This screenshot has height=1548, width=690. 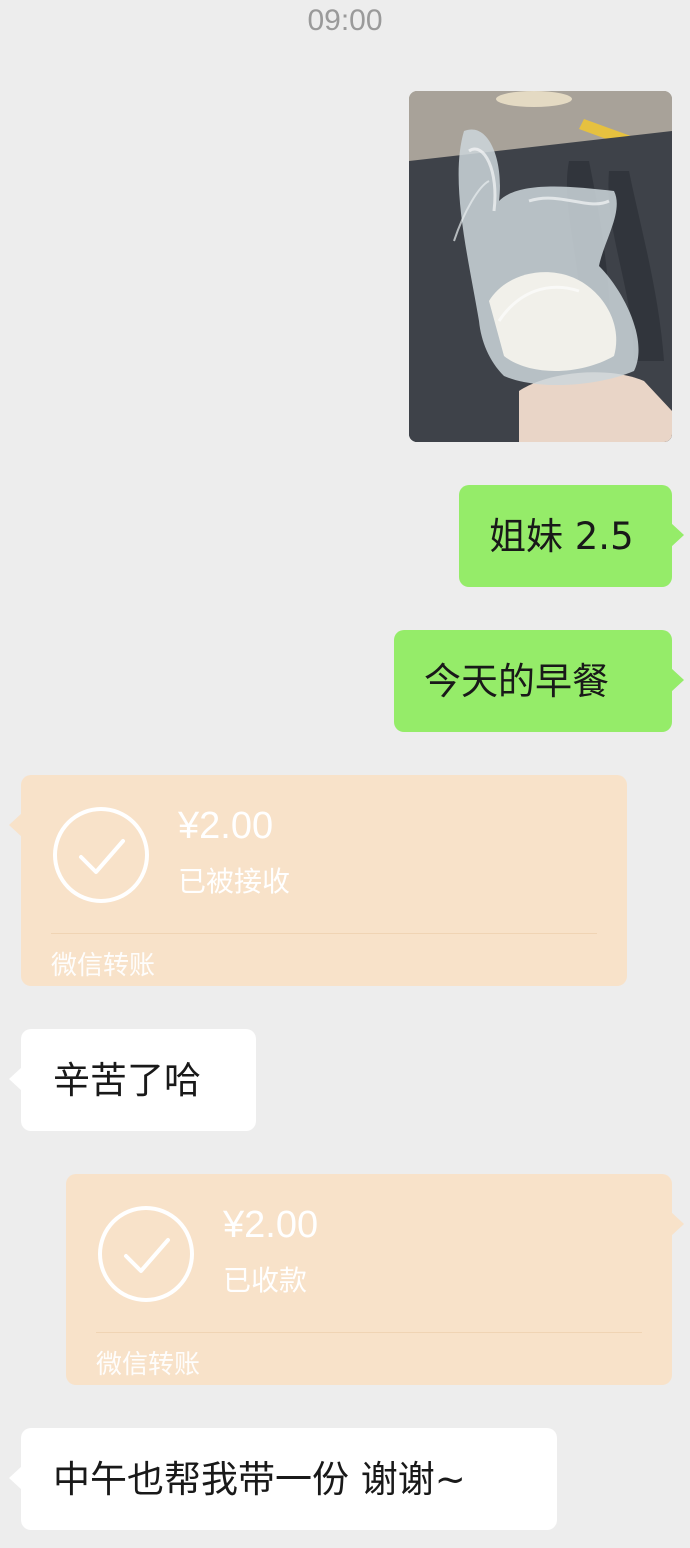 I want to click on timestamp: 09:00, so click(x=345, y=20).